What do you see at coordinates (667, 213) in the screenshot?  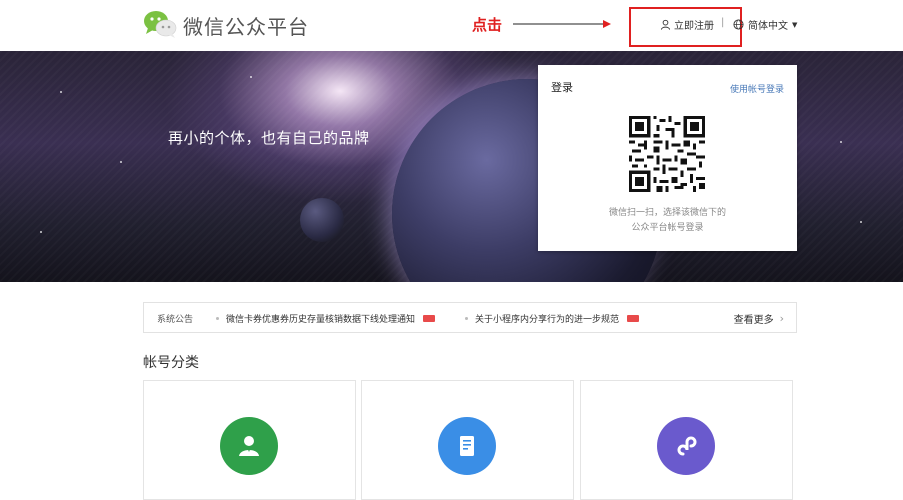 I see `login-hint: 微信扫一扫，选择该微信下的` at bounding box center [667, 213].